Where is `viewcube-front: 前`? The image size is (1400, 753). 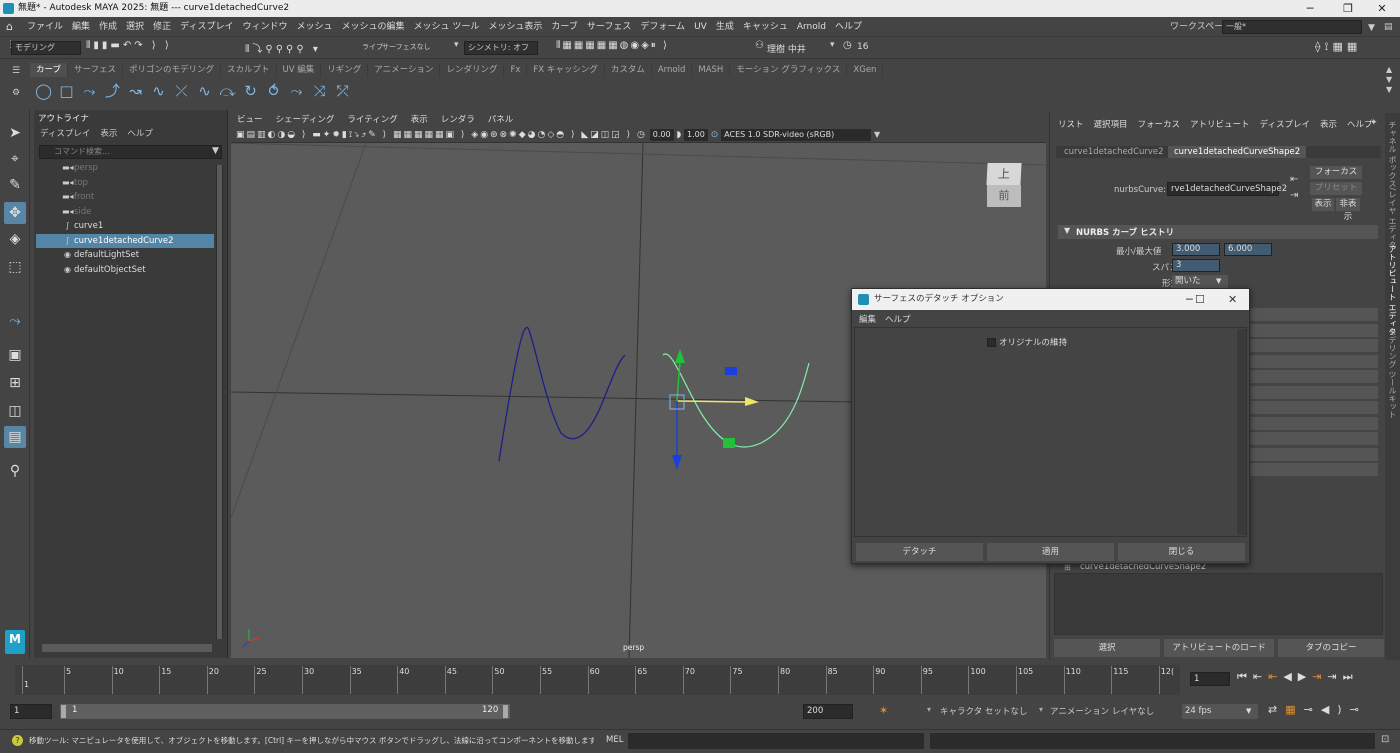 viewcube-front: 前 is located at coordinates (1004, 196).